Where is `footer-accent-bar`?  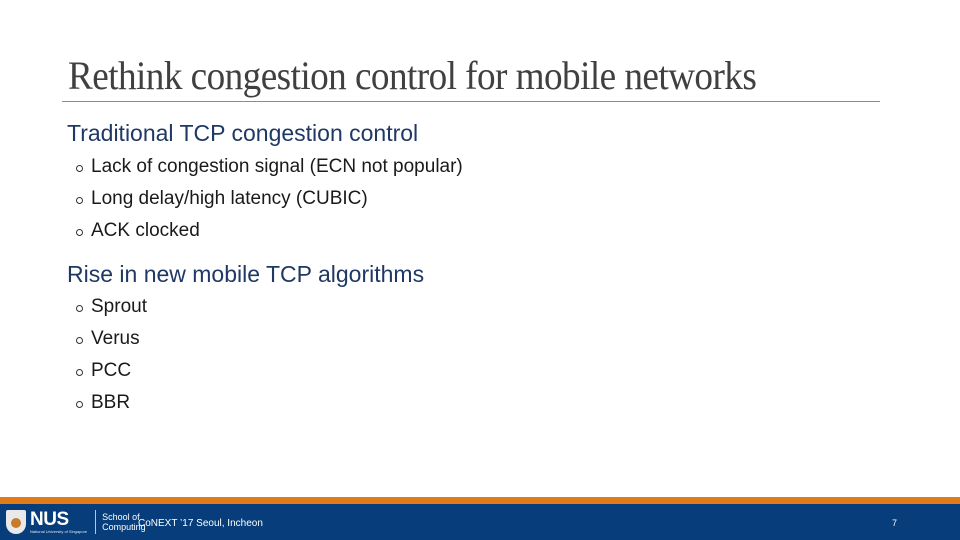
footer-accent-bar is located at coordinates (480, 500).